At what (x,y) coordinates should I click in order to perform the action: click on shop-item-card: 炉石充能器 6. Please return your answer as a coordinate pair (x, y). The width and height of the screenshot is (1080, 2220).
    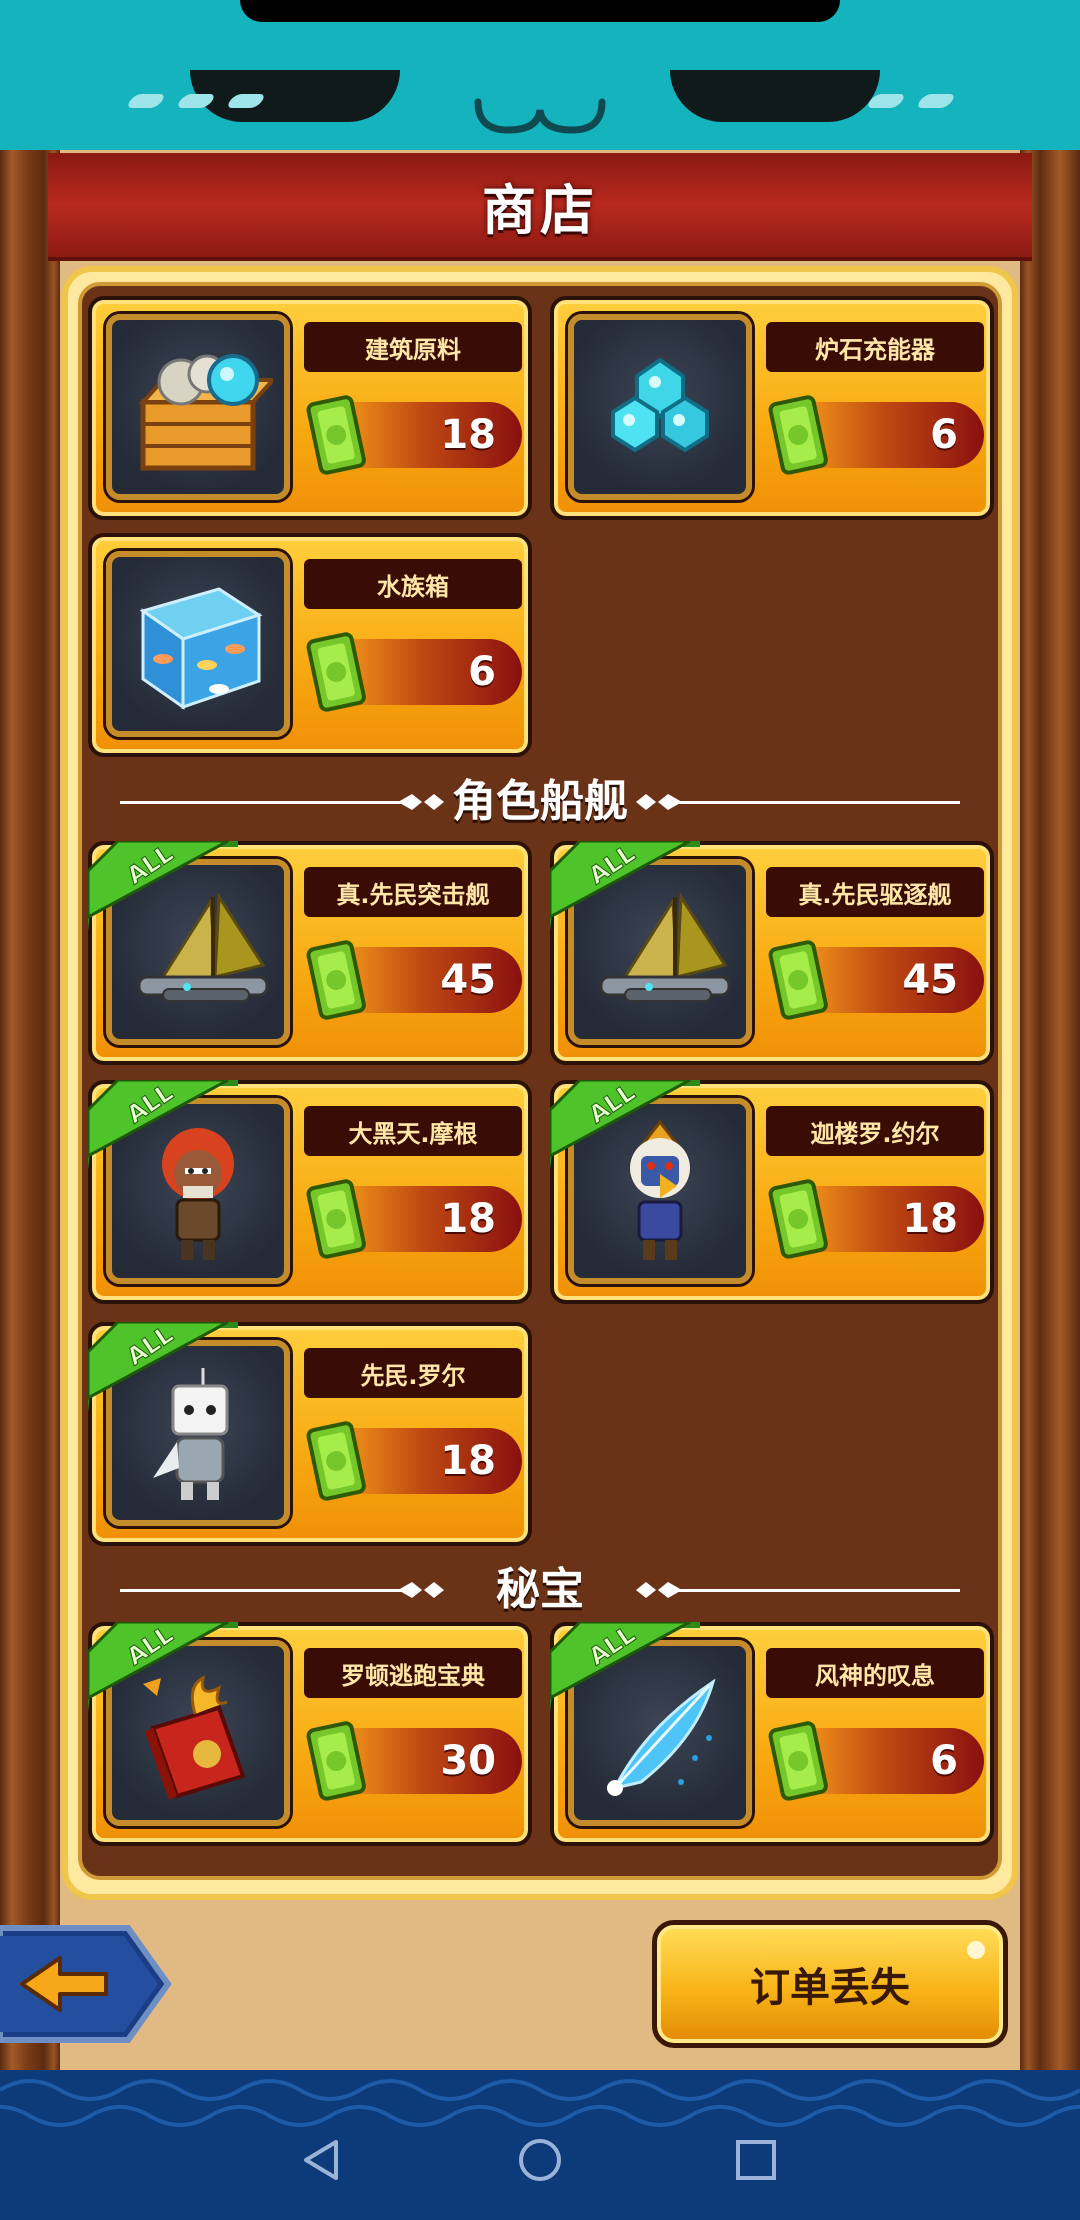
    Looking at the image, I should click on (772, 408).